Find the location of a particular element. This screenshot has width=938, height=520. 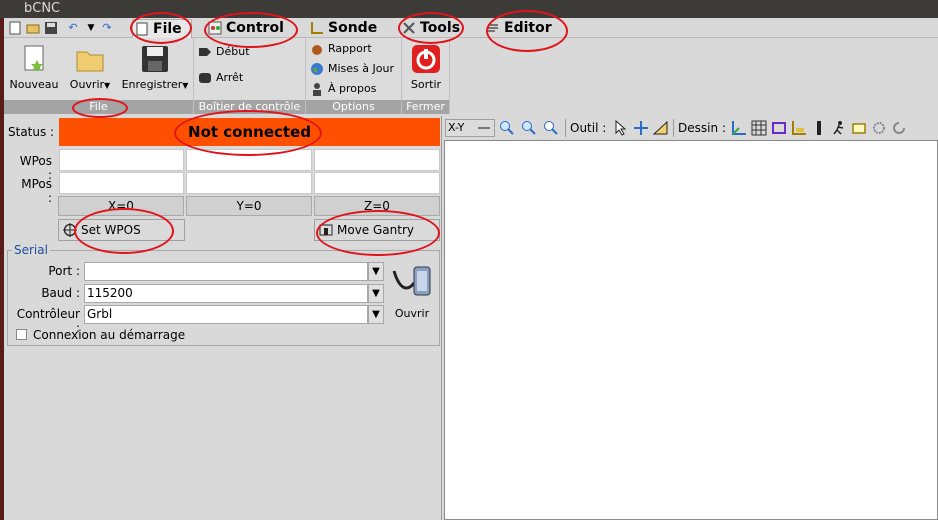

camera-icon is located at coordinates (879, 128).